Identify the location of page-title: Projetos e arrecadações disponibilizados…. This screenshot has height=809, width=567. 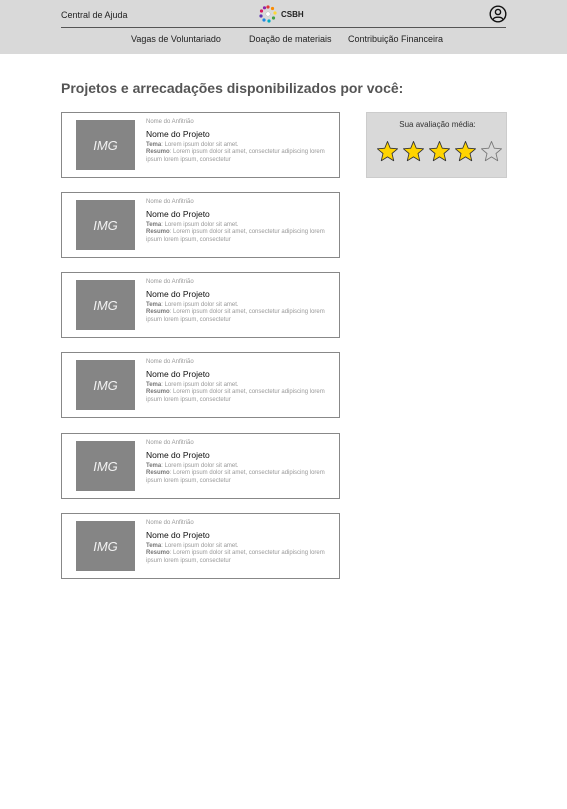
(232, 88).